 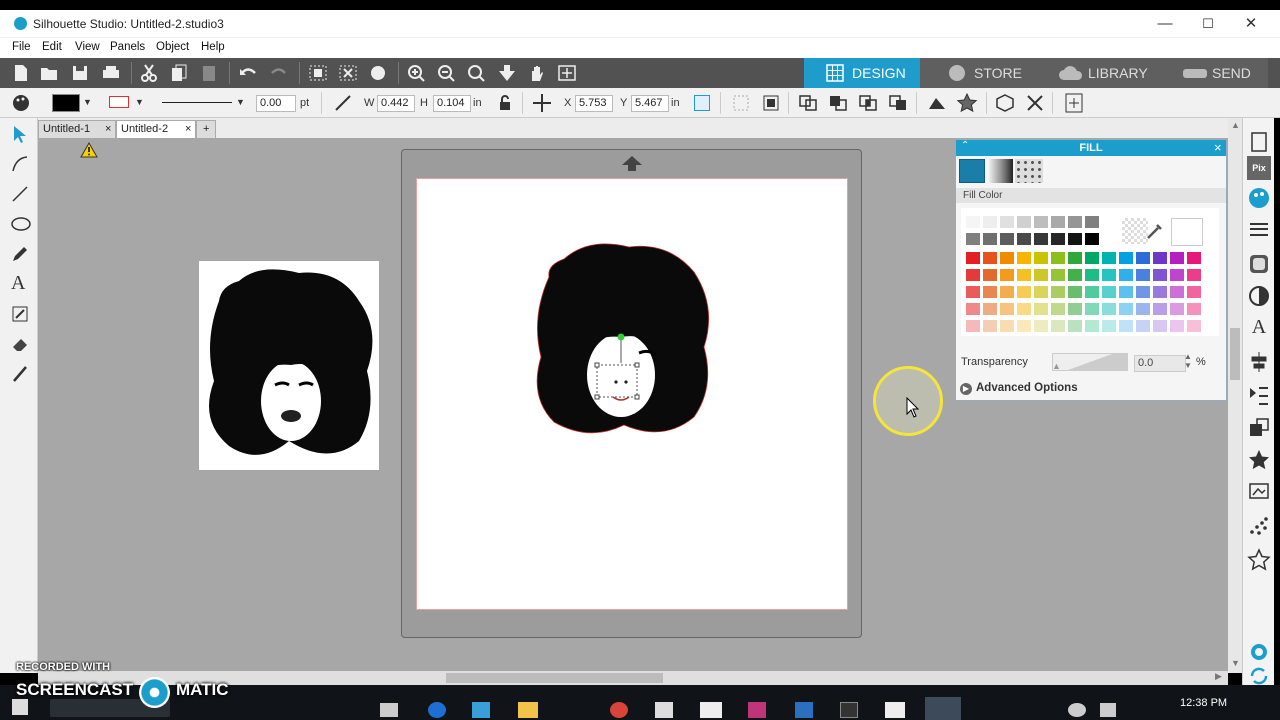 I want to click on edge-browser-icon, so click(x=437, y=710).